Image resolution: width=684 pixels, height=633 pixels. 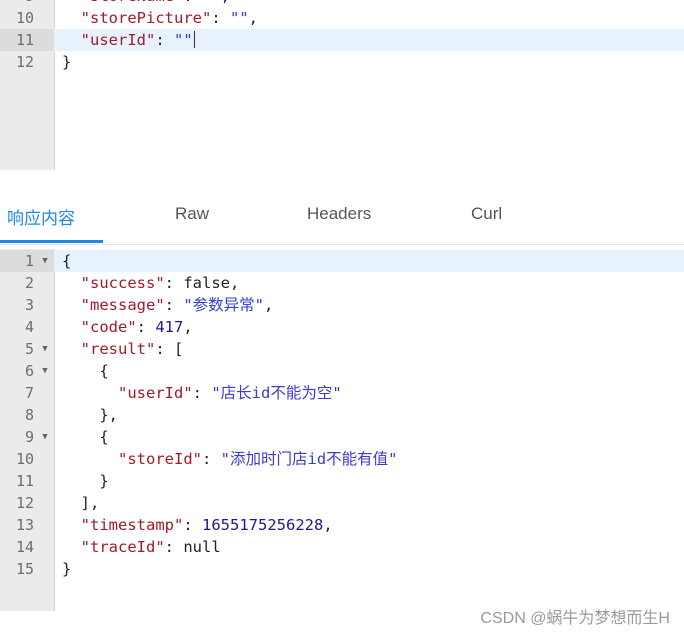 I want to click on tab-raw: Raw, so click(x=192, y=214).